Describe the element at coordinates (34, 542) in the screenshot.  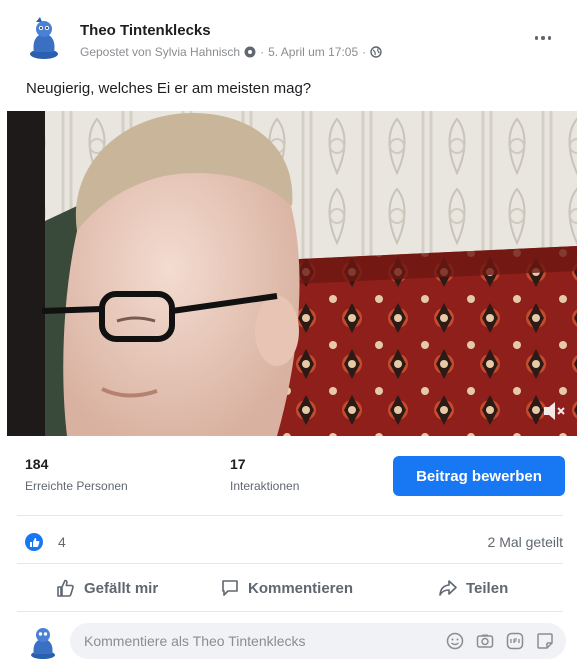
I see `like-reaction-icon` at that location.